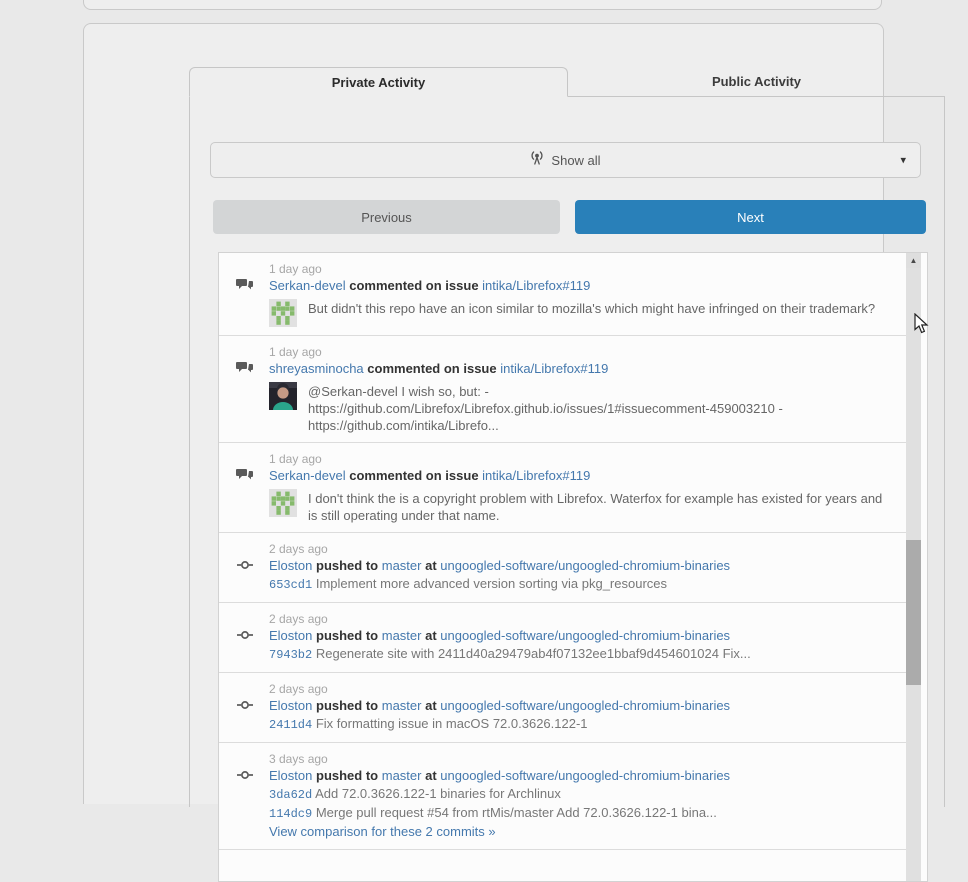 Image resolution: width=968 pixels, height=882 pixels. I want to click on commit-sha-link: 114dc9, so click(290, 814).